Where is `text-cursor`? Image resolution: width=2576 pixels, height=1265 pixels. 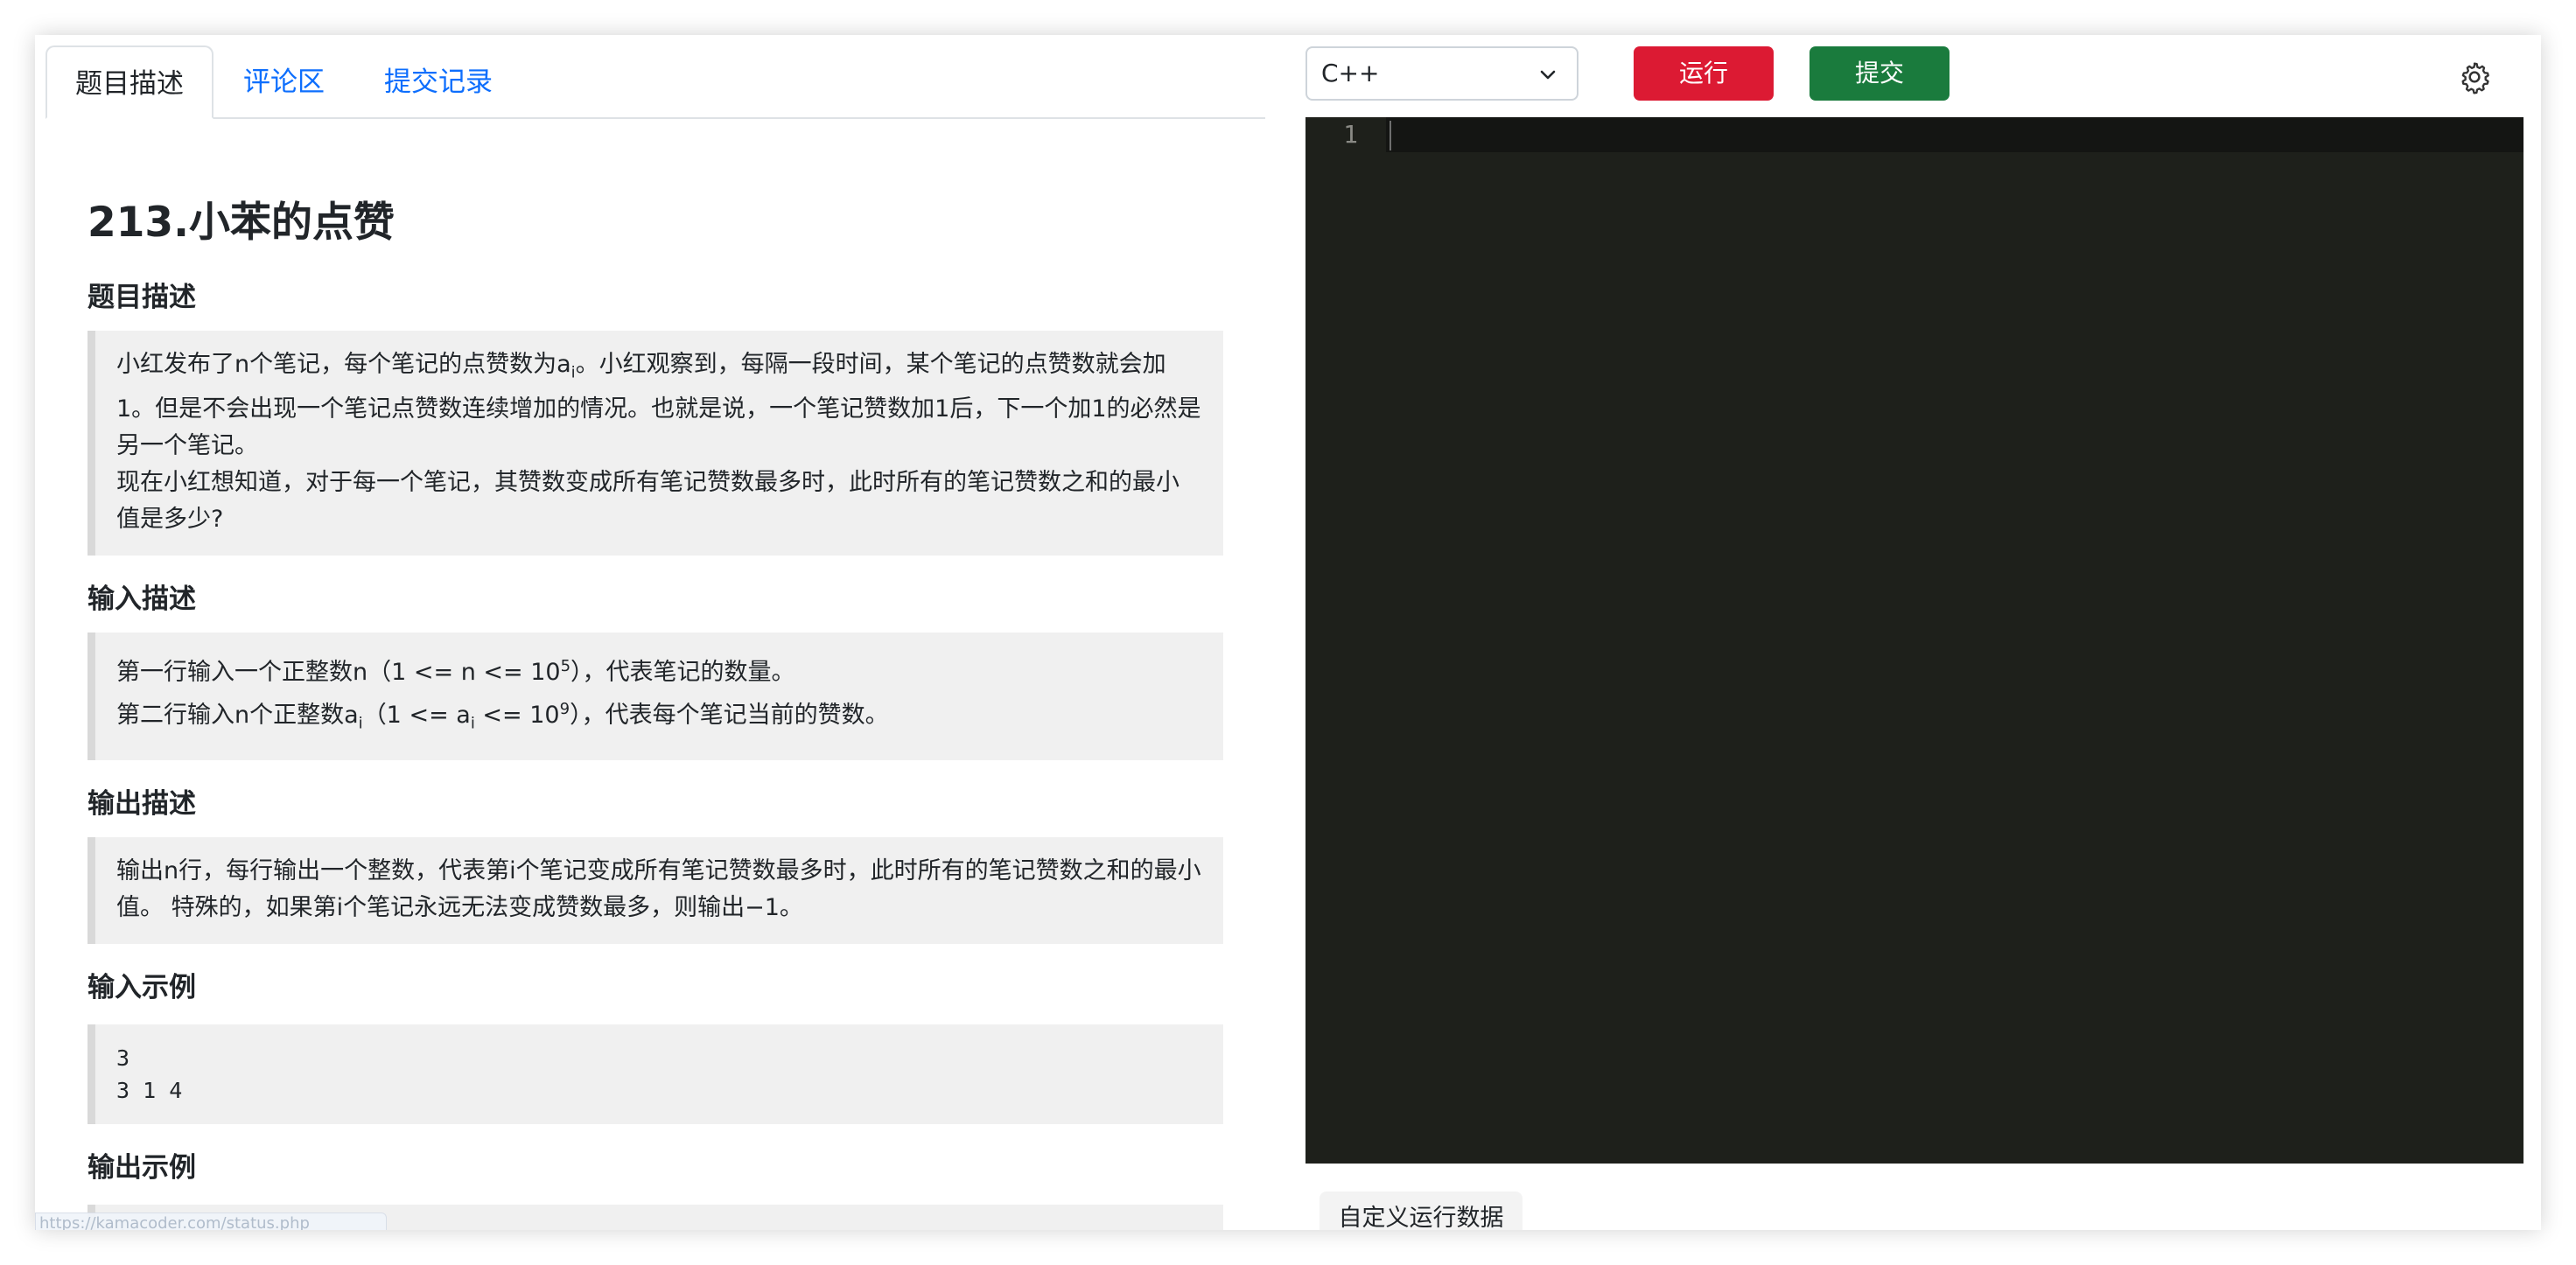 text-cursor is located at coordinates (1390, 136).